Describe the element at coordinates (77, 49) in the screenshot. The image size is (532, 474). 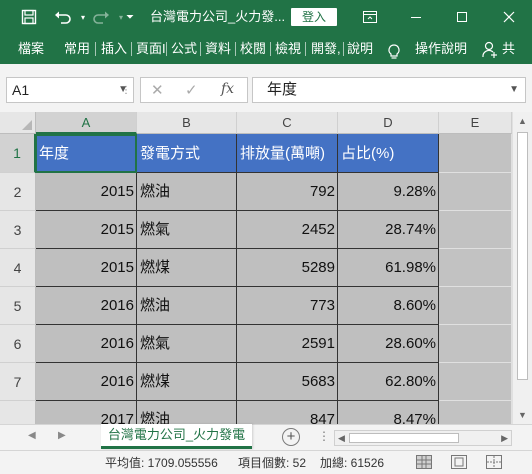
I see `tab-home: 常用` at that location.